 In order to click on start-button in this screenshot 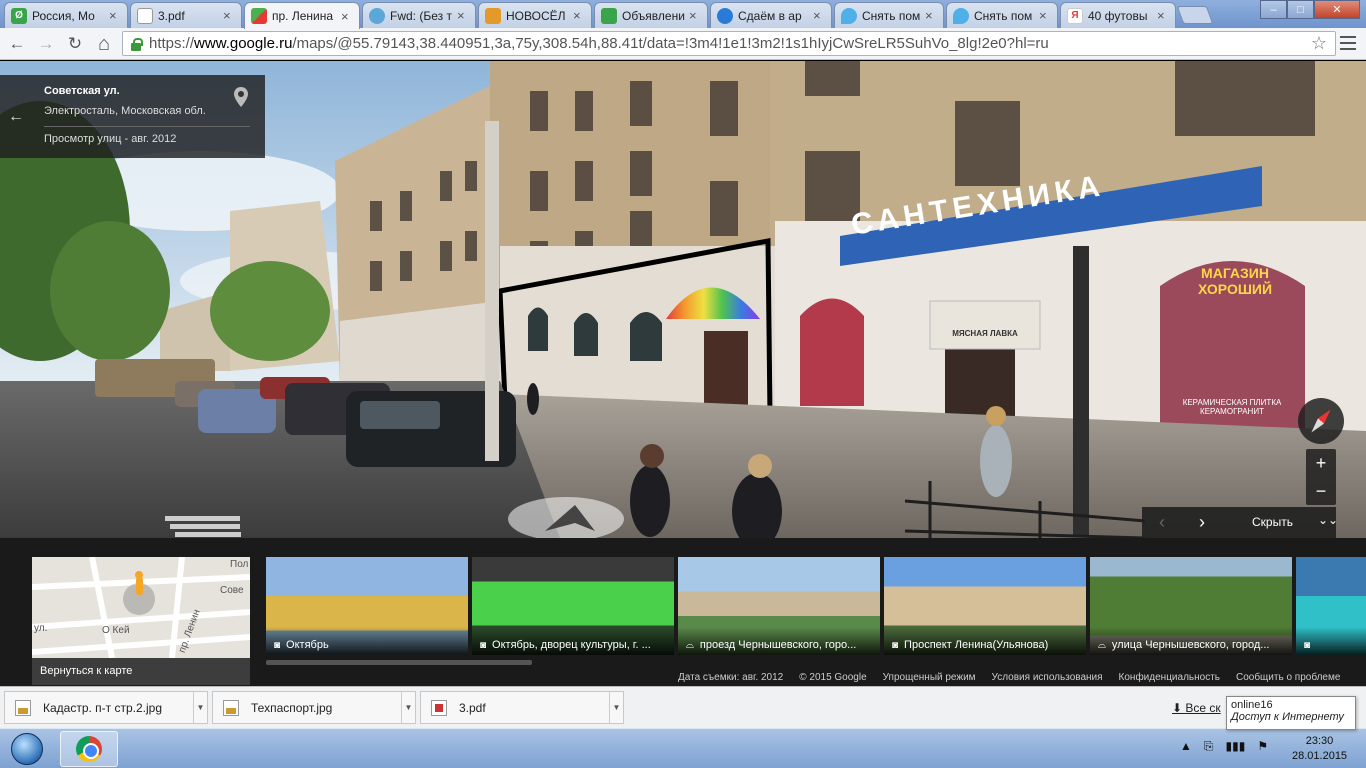, I will do `click(27, 749)`.